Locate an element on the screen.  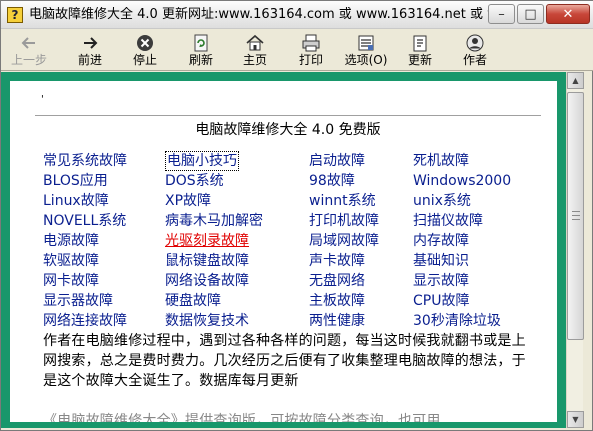
update-icon is located at coordinates (420, 42).